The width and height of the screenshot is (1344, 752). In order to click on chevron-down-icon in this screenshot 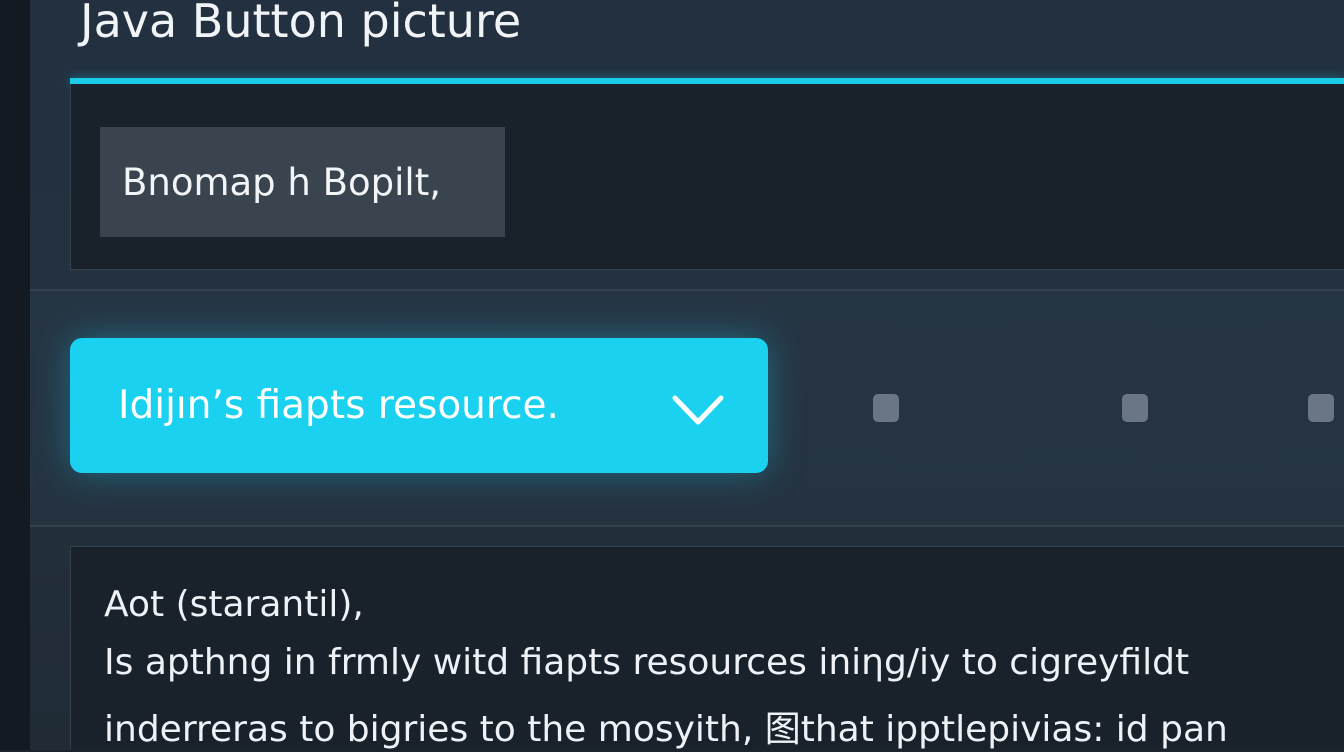, I will do `click(698, 410)`.